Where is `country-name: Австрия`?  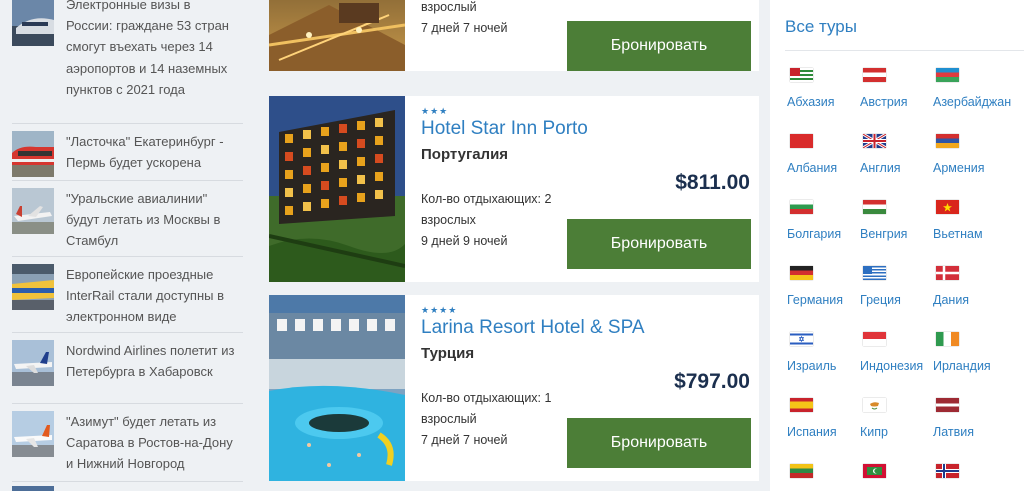
country-name: Австрия is located at coordinates (897, 102).